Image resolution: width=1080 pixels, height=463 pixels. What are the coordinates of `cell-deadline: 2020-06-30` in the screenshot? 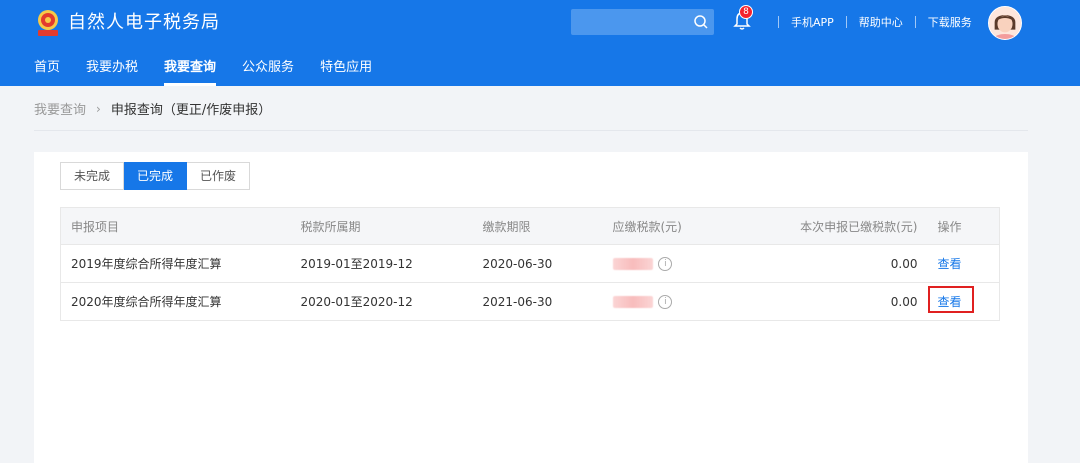 It's located at (547, 263).